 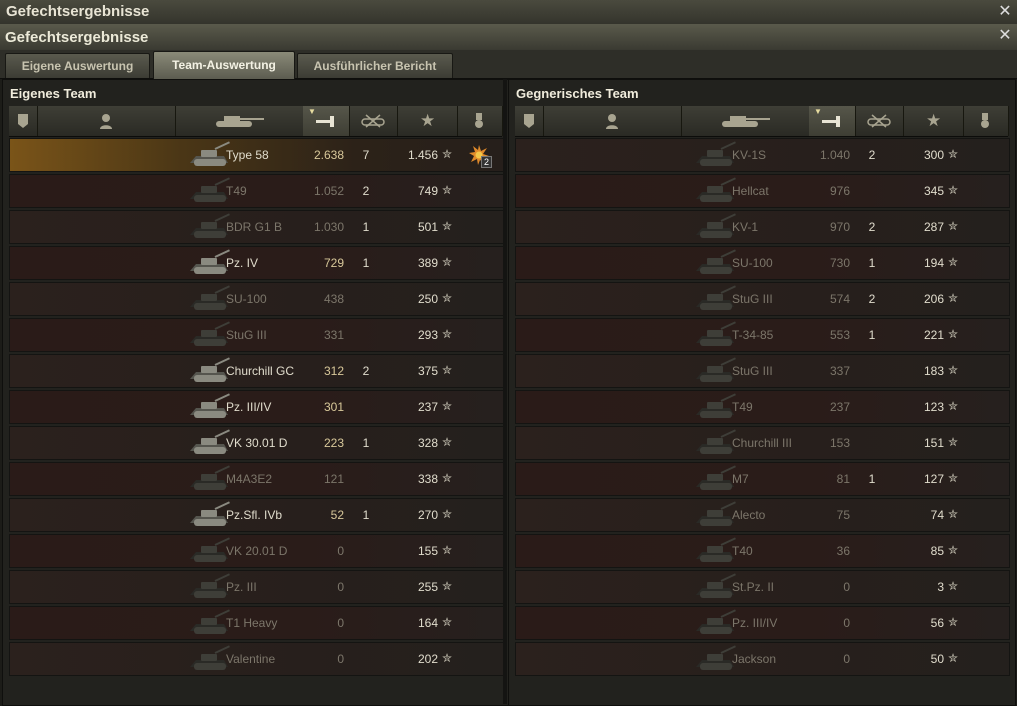 What do you see at coordinates (1005, 36) in the screenshot?
I see `close-icon: ✕` at bounding box center [1005, 36].